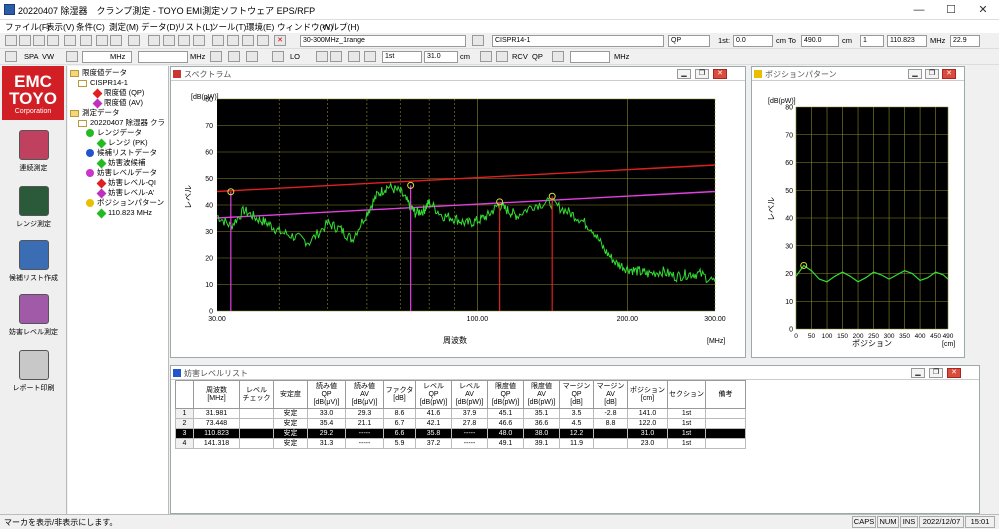  Describe the element at coordinates (720, 74) in the screenshot. I see `spectrum-close-button: ✕` at that location.